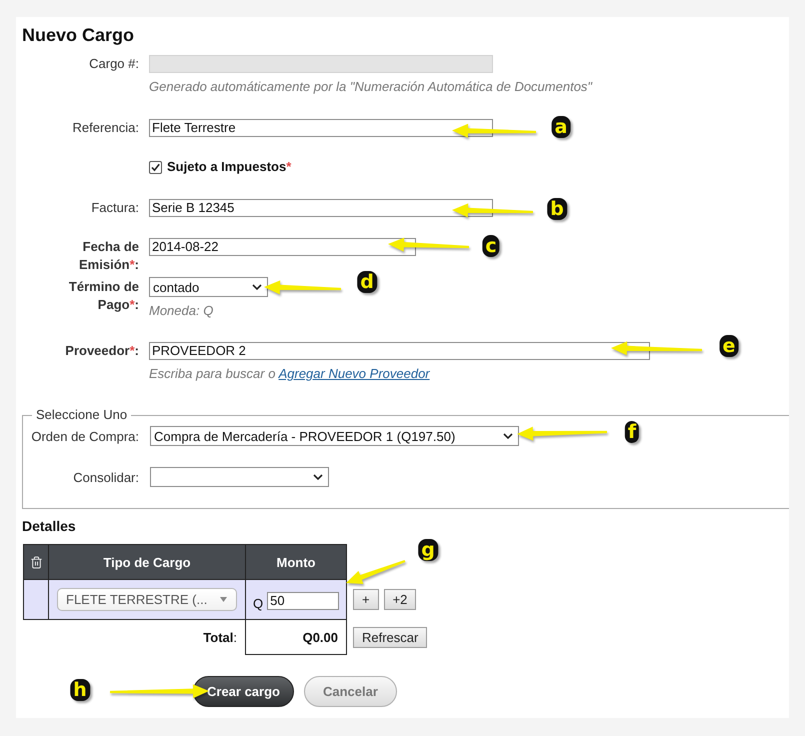 The height and width of the screenshot is (736, 805). I want to click on page-title: Nuevo Cargo, so click(78, 35).